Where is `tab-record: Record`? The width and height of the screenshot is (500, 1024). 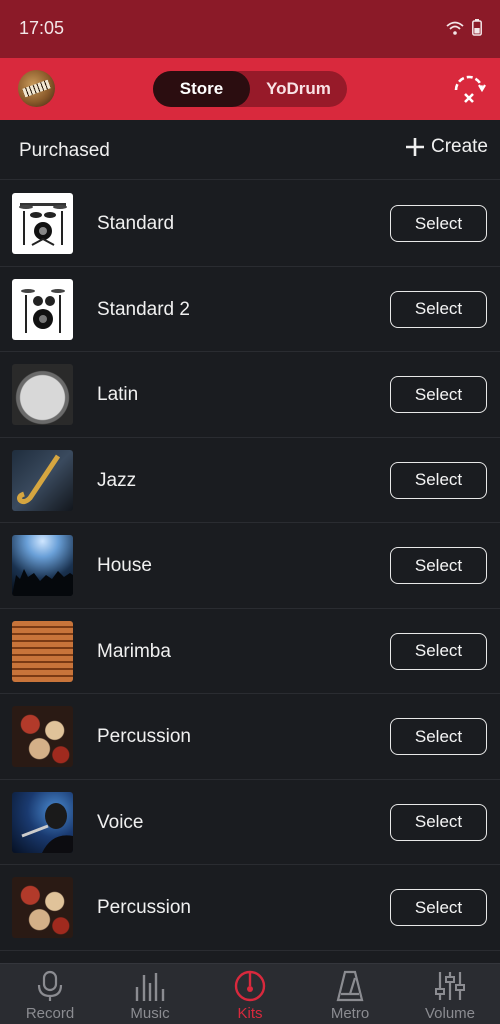 tab-record: Record is located at coordinates (50, 994).